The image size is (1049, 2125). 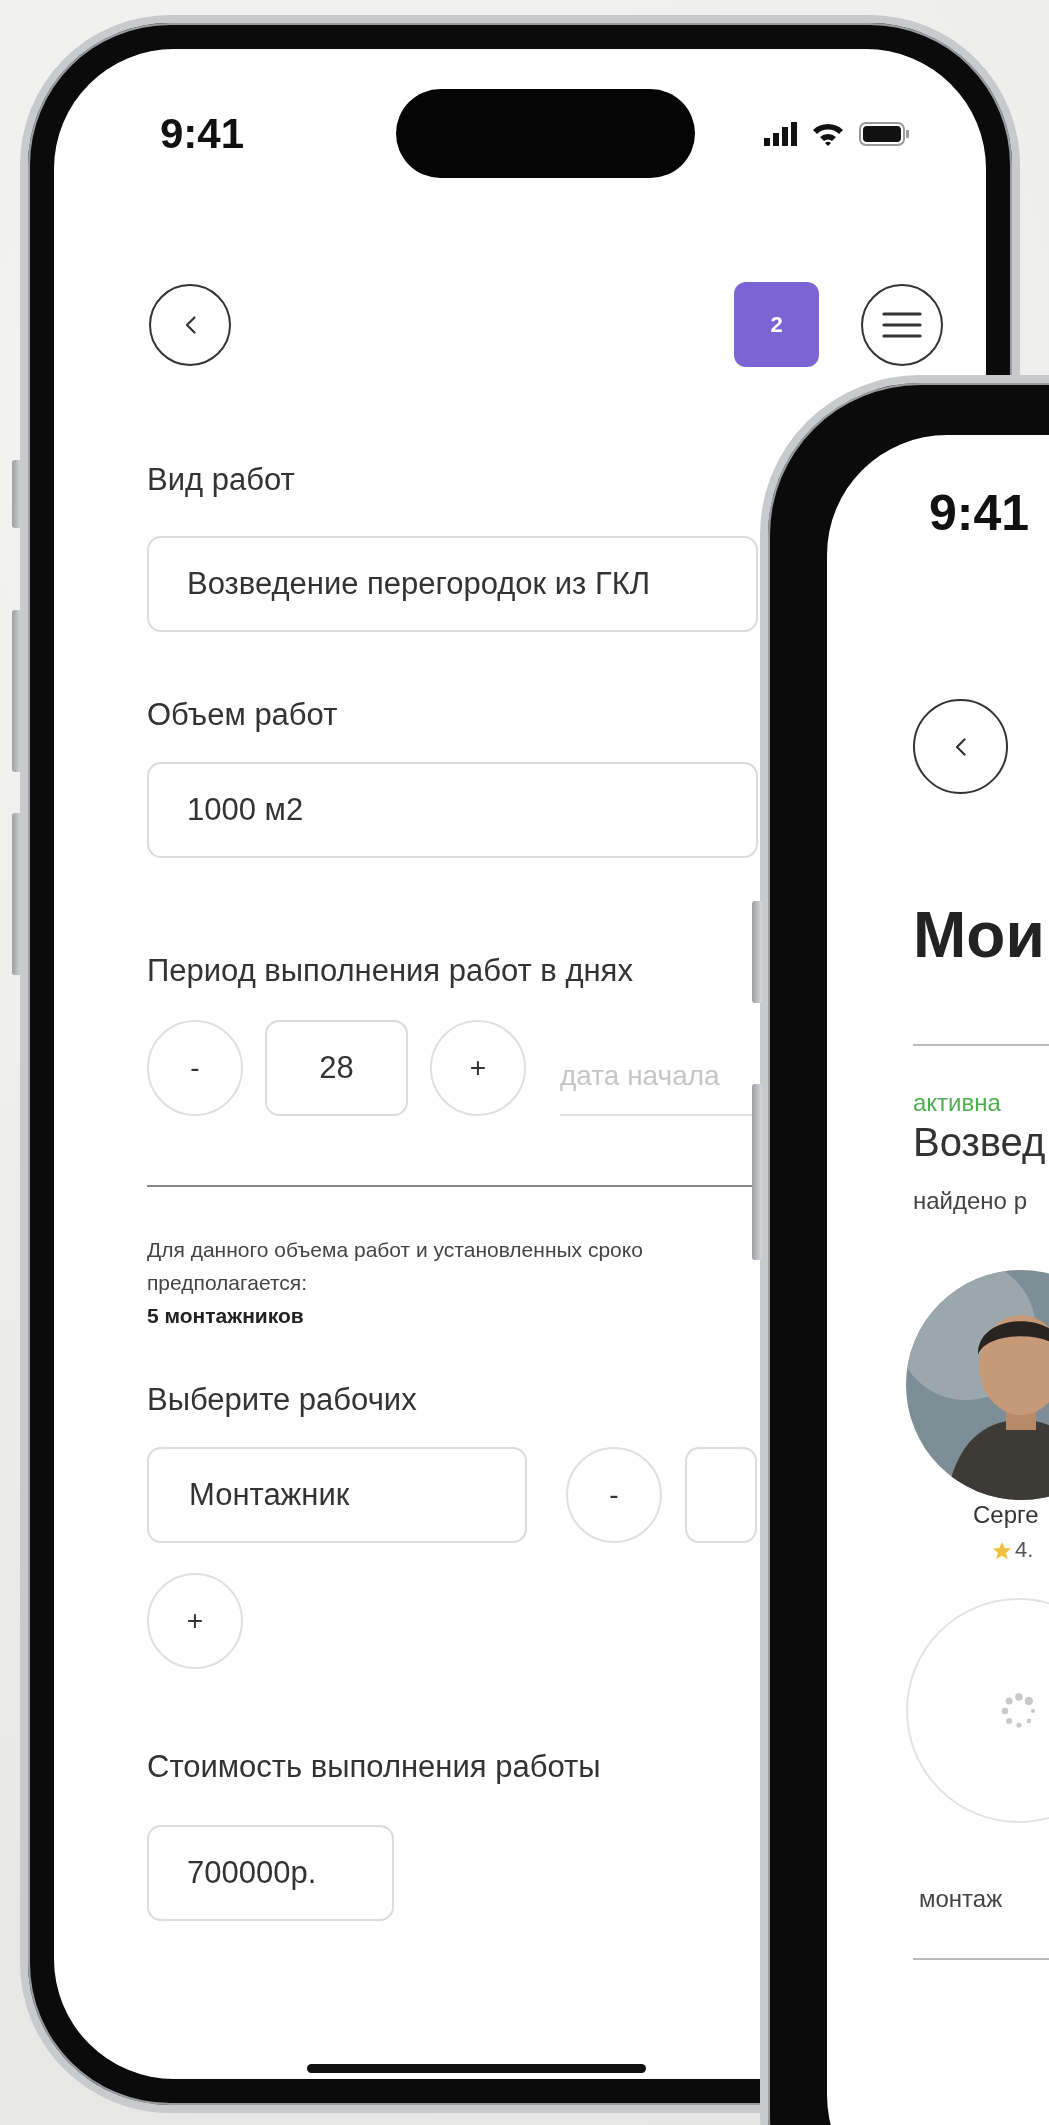 I want to click on field-label: Выберите рабочих, so click(x=282, y=1400).